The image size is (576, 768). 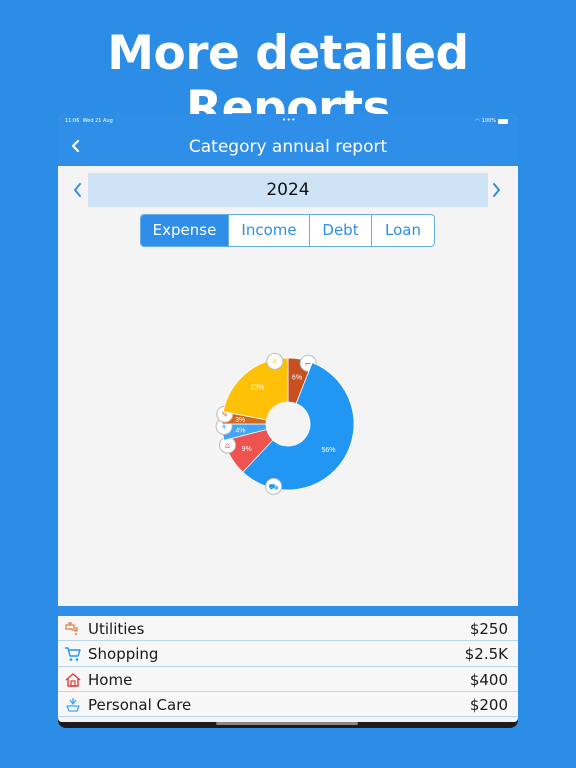 I want to click on personal-care-icon, so click(x=73, y=704).